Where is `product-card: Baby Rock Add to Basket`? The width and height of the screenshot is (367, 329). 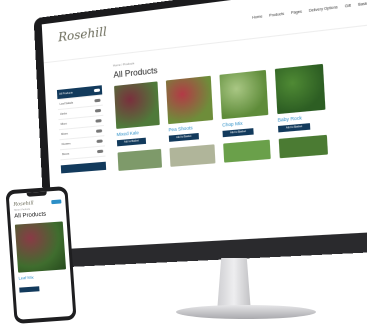
product-card: Baby Rock Add to Basket is located at coordinates (300, 98).